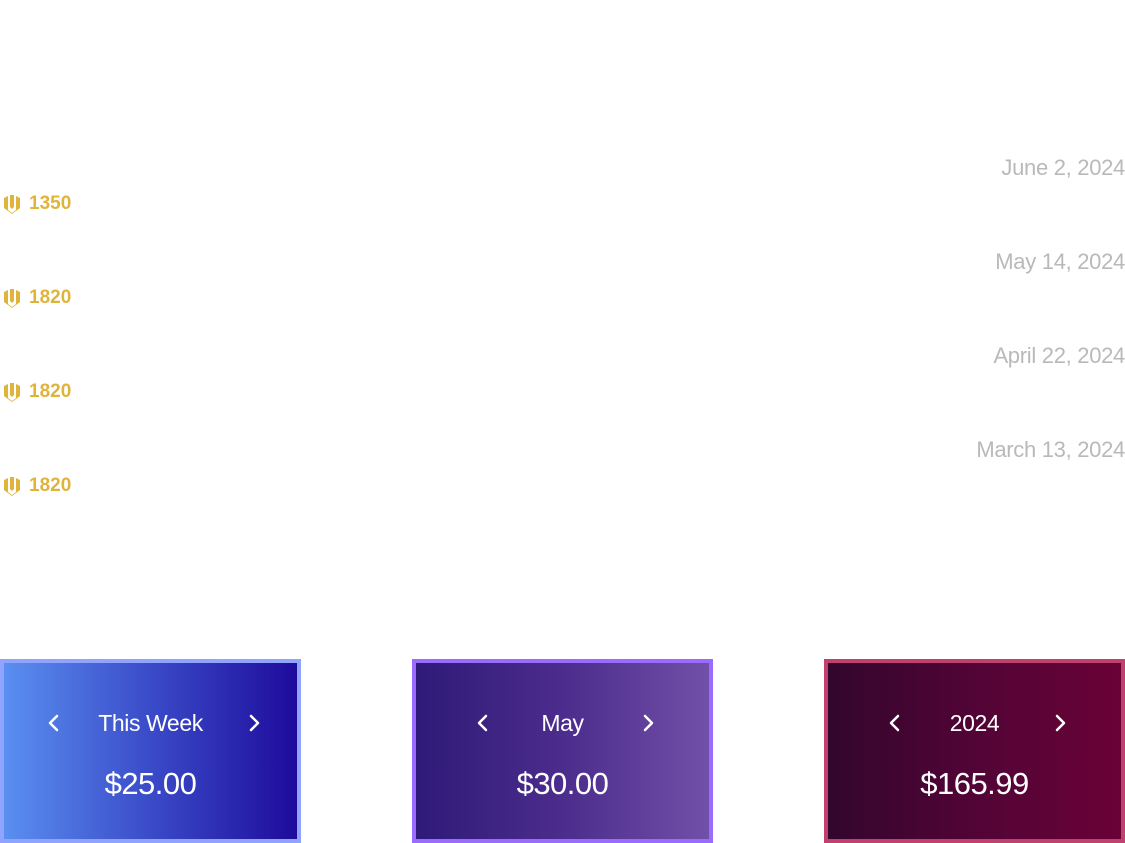 The image size is (1125, 843). I want to click on entry-date: March 13, 2024, so click(1050, 449).